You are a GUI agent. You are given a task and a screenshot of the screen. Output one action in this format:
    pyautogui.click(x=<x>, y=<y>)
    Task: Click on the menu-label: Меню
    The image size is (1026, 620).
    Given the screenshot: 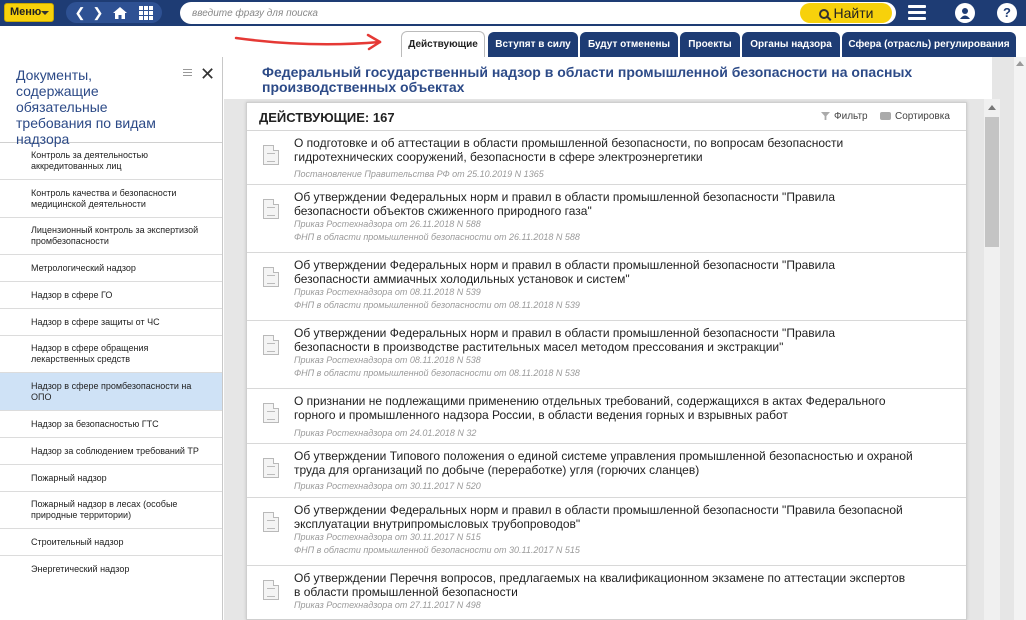 What is the action you would take?
    pyautogui.click(x=26, y=12)
    